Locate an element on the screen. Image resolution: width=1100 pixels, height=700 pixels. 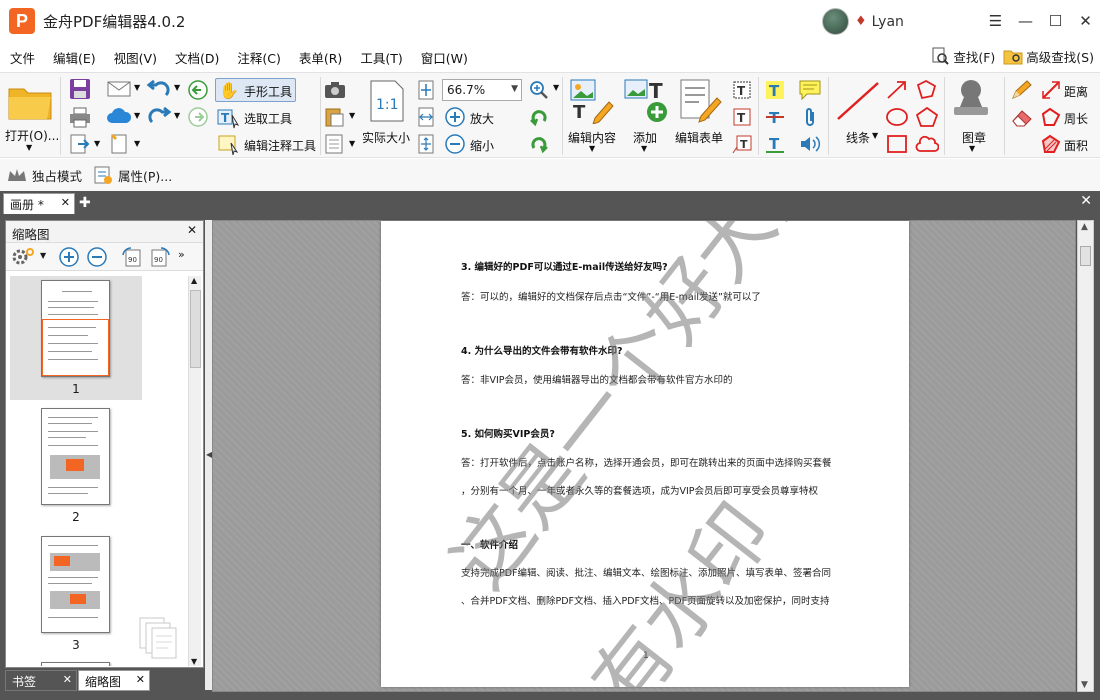
camera-icon is located at coordinates (335, 90).